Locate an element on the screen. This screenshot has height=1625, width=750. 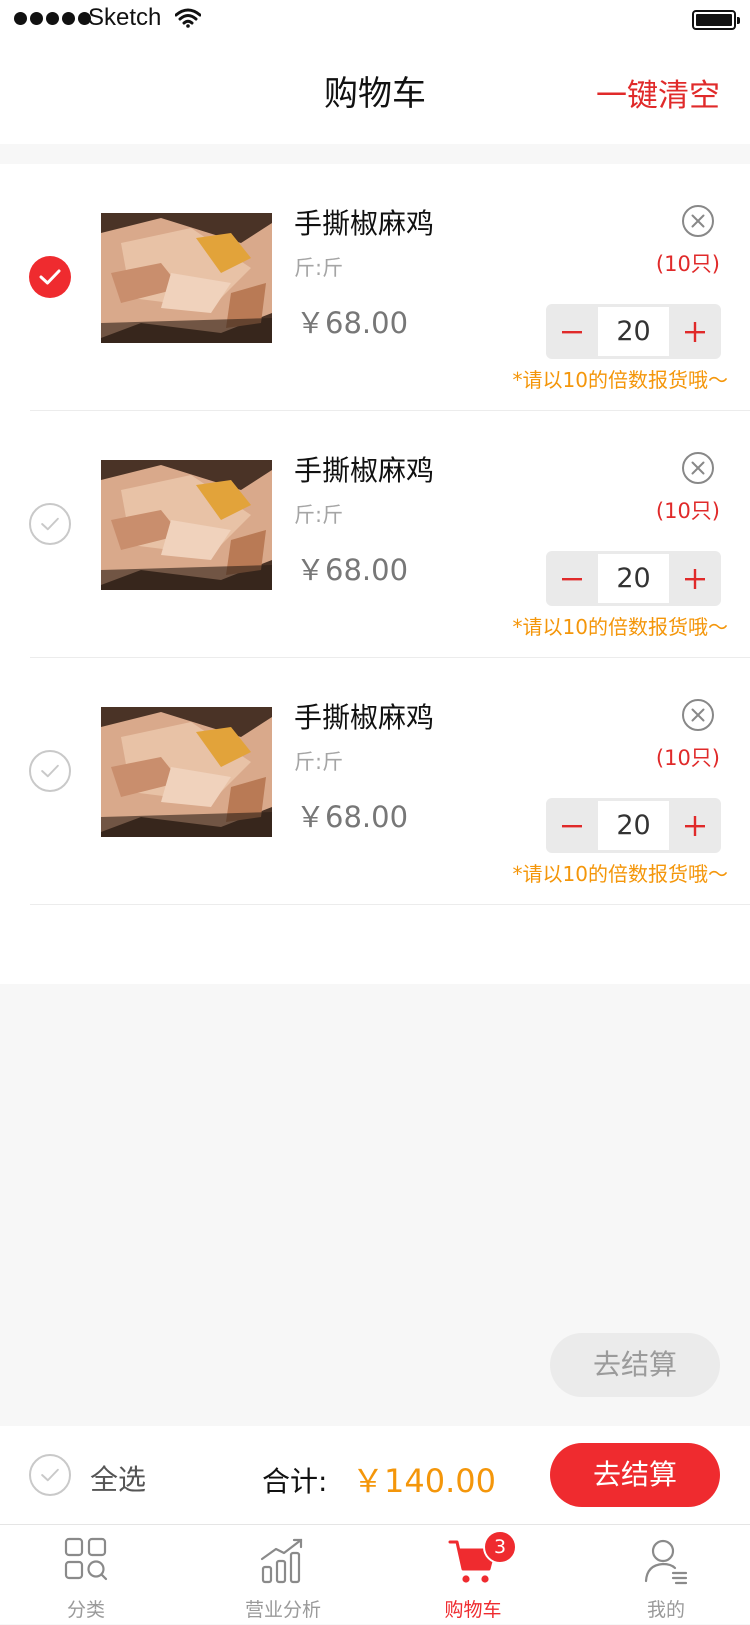
checkout-button: 去结算 is located at coordinates (635, 1475).